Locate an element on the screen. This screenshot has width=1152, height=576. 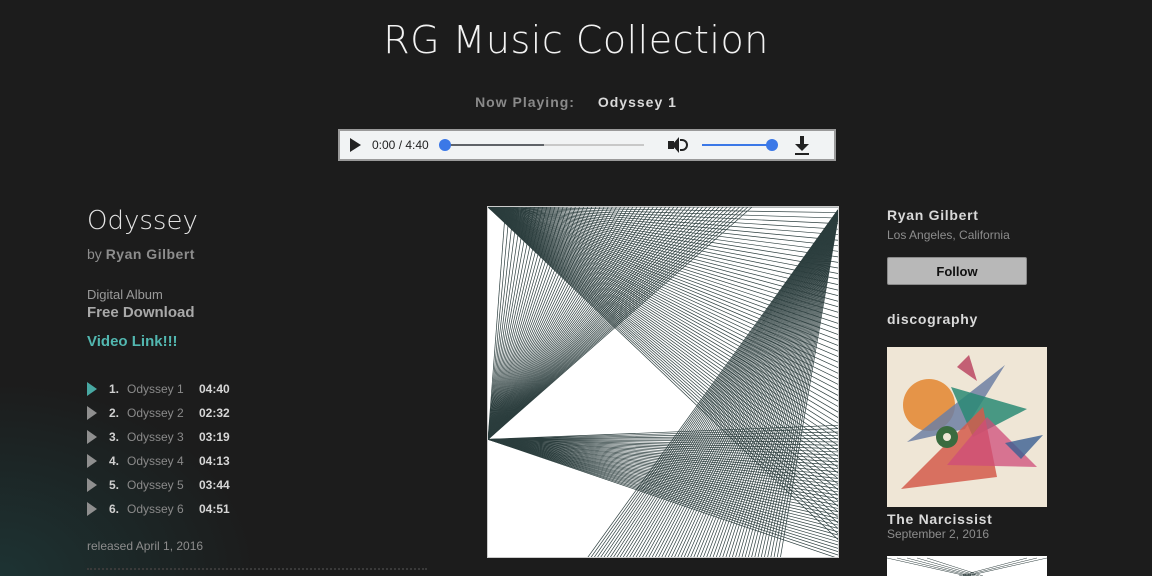
track-duration: 04:13 is located at coordinates (214, 461).